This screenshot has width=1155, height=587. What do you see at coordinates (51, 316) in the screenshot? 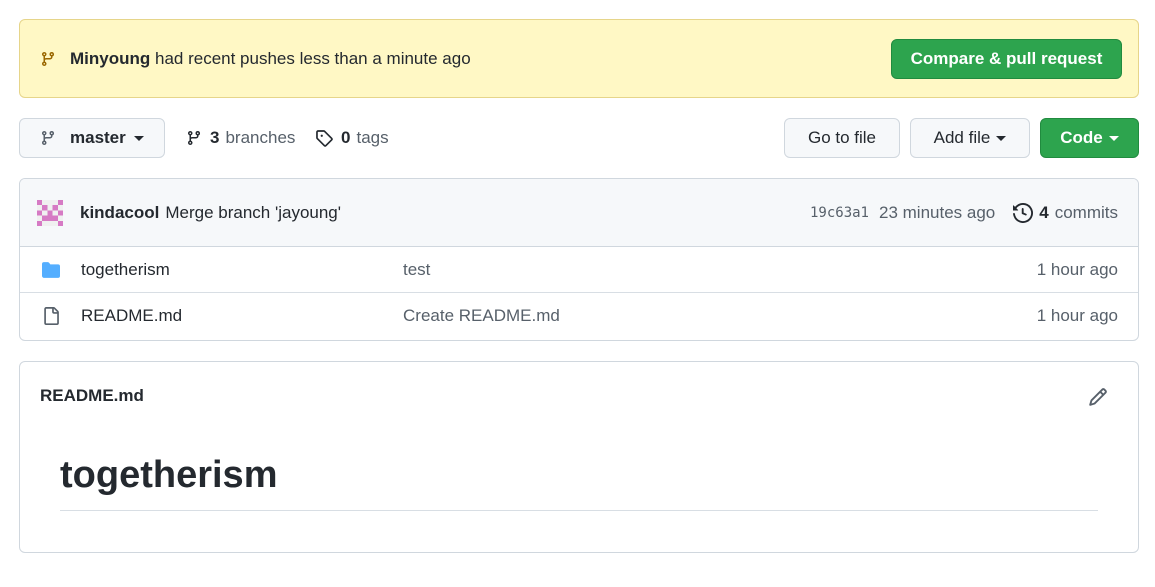
I see `file-icon` at bounding box center [51, 316].